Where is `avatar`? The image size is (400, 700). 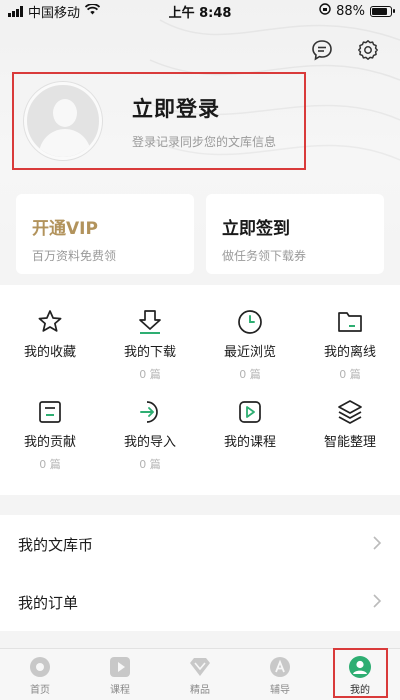
avatar is located at coordinates (63, 121).